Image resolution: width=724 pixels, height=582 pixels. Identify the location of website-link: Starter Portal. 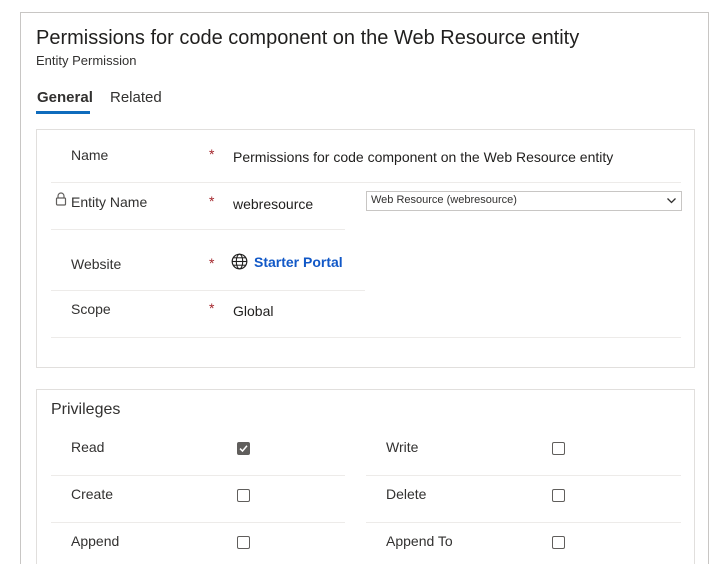
(298, 262).